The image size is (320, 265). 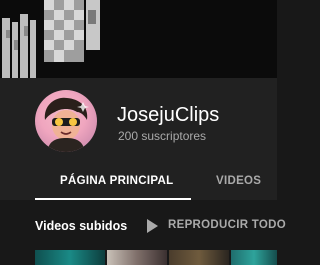 I want to click on section-title: Videos subidos, so click(x=81, y=226).